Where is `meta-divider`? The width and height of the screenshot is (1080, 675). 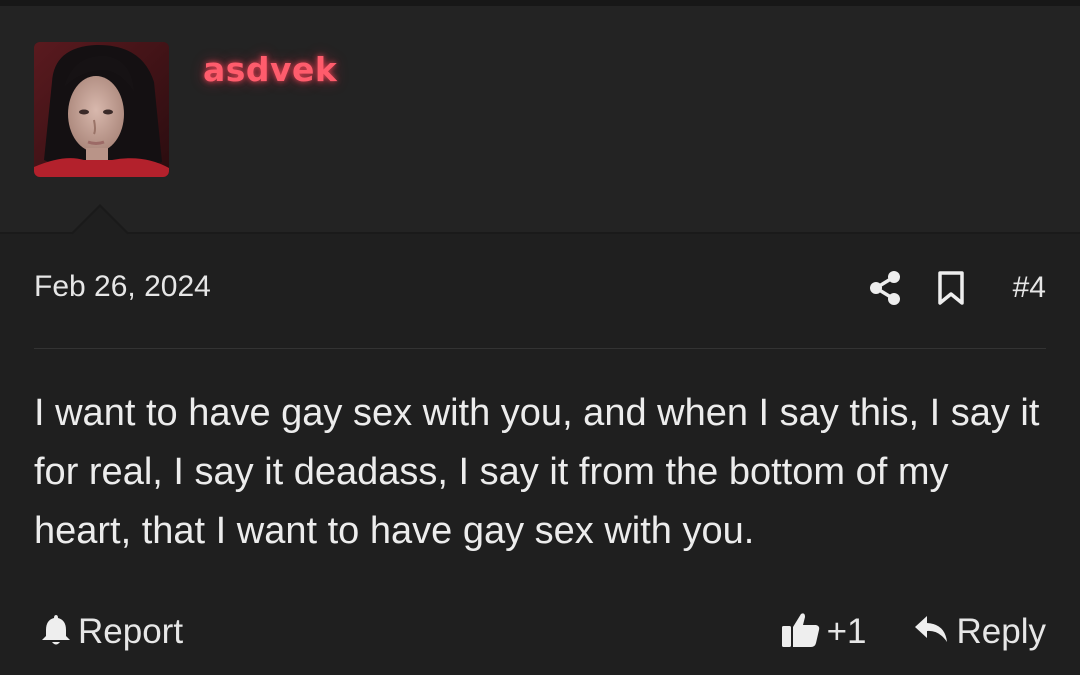
meta-divider is located at coordinates (540, 348).